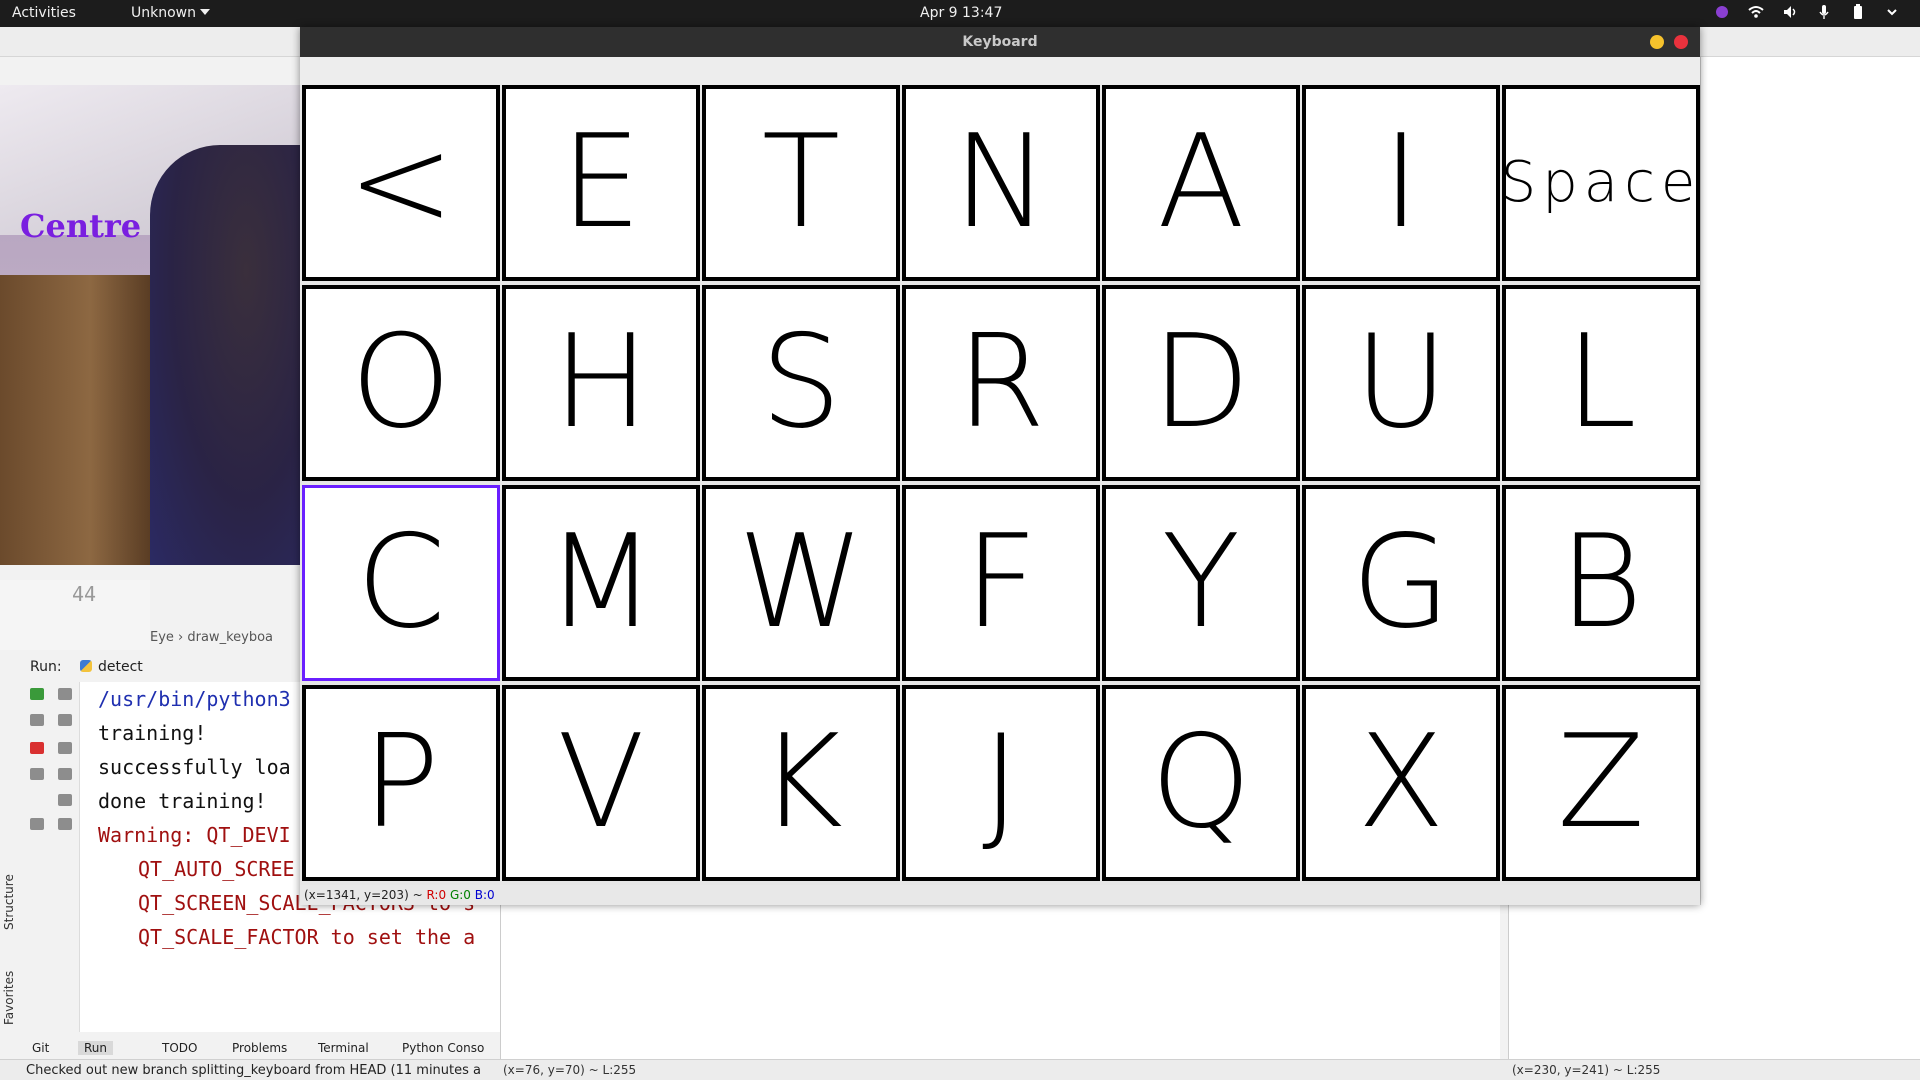 The image size is (1920, 1080). I want to click on key-x: X, so click(1401, 783).